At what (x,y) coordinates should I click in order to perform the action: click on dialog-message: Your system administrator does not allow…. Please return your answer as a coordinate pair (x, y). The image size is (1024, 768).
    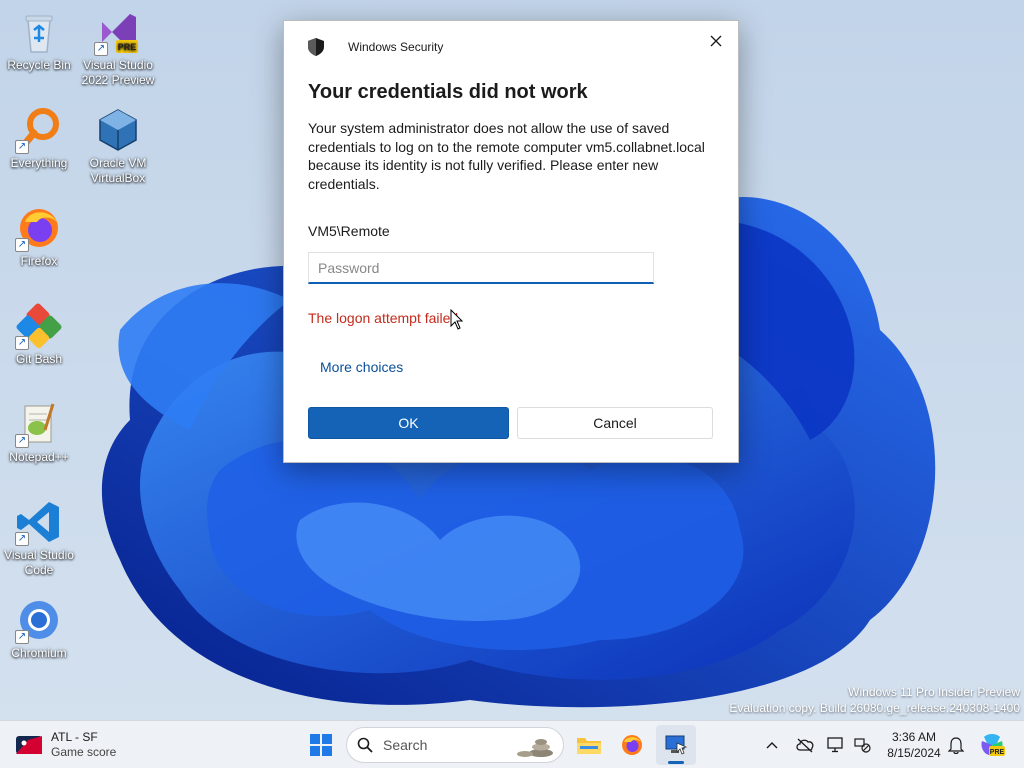
    Looking at the image, I should click on (506, 156).